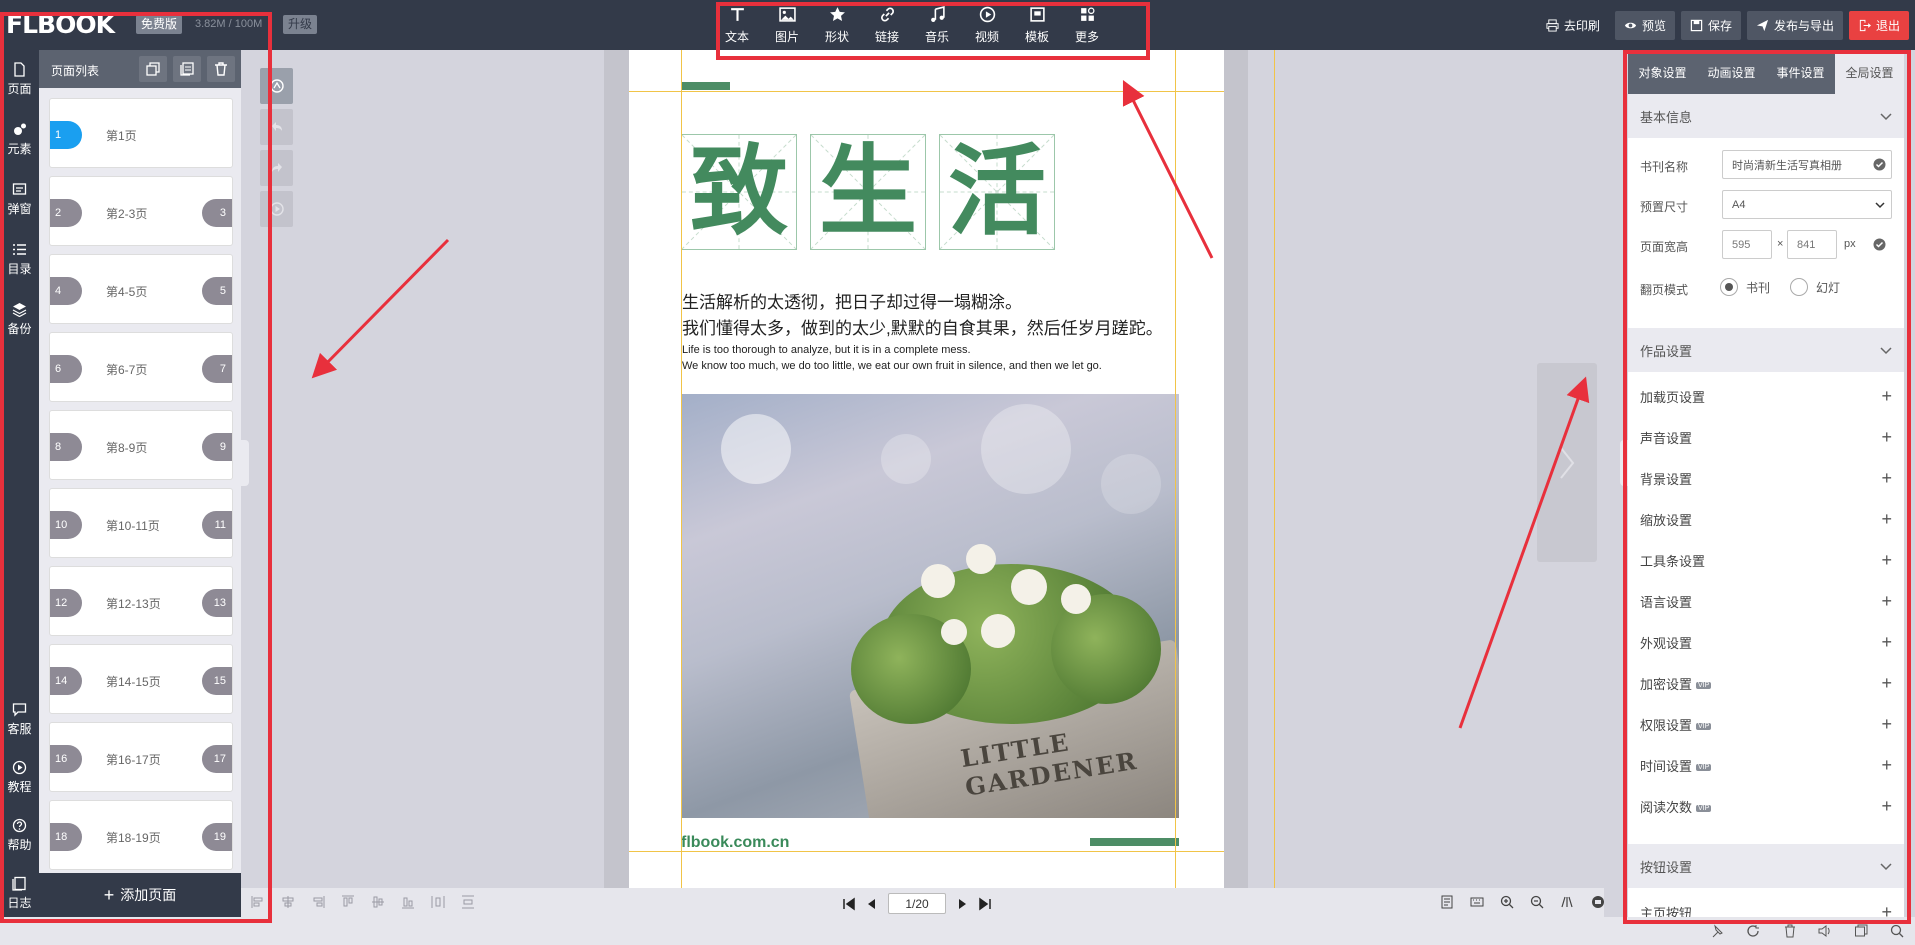  I want to click on tab-global-settings: 全局设置, so click(1869, 72).